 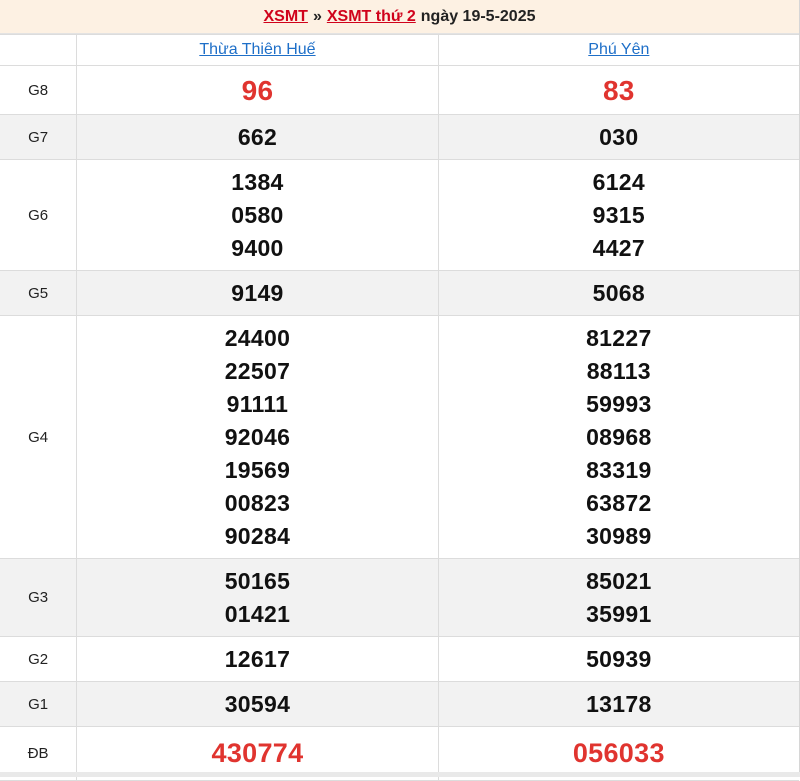 I want to click on prize-cell: 96, so click(x=257, y=90).